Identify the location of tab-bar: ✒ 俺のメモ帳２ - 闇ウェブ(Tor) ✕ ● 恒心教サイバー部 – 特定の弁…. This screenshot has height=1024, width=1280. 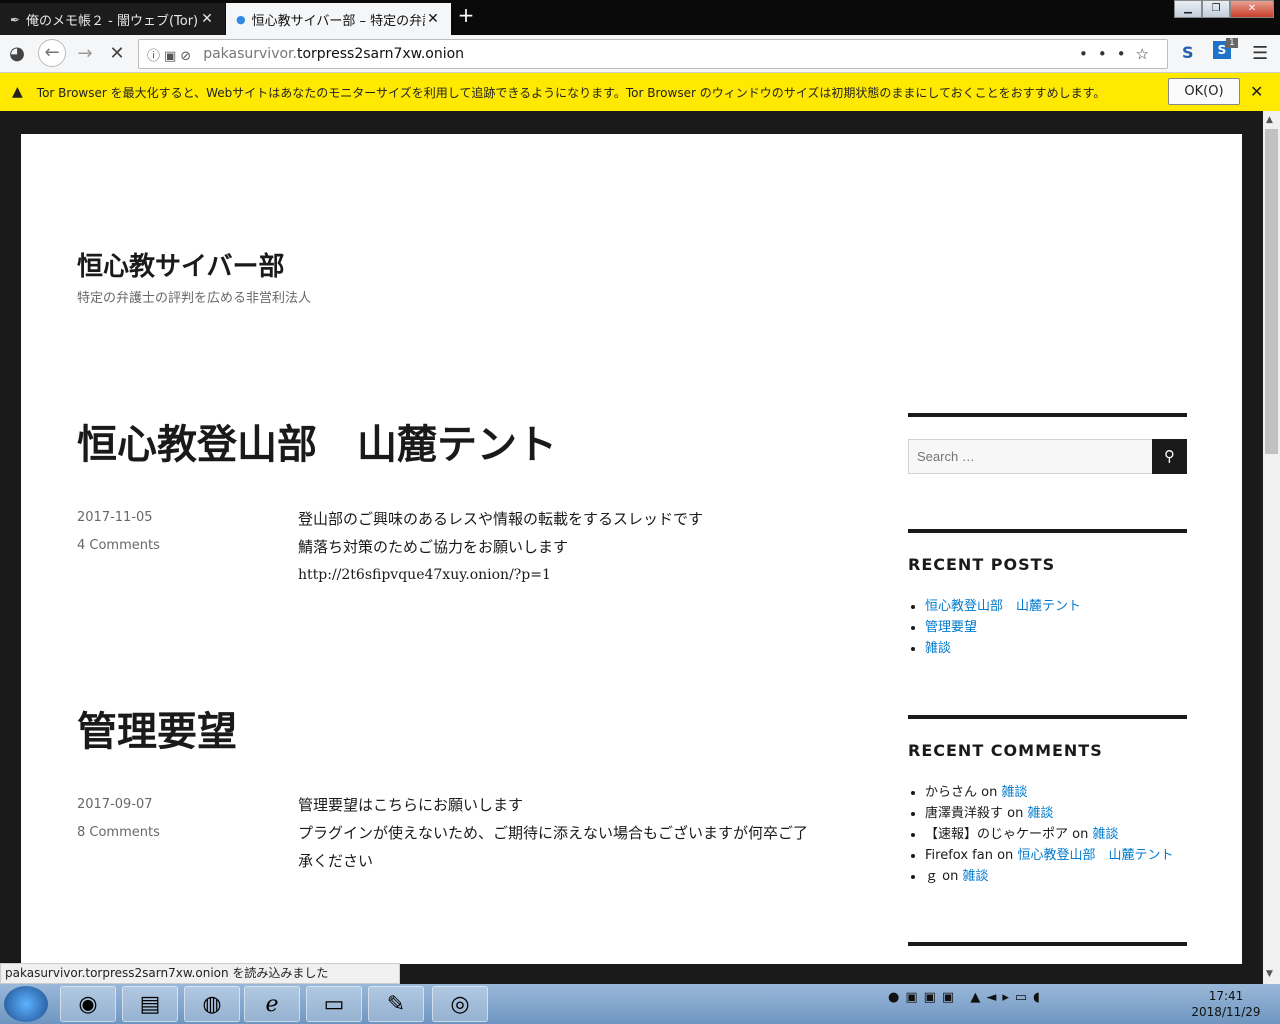
(640, 17).